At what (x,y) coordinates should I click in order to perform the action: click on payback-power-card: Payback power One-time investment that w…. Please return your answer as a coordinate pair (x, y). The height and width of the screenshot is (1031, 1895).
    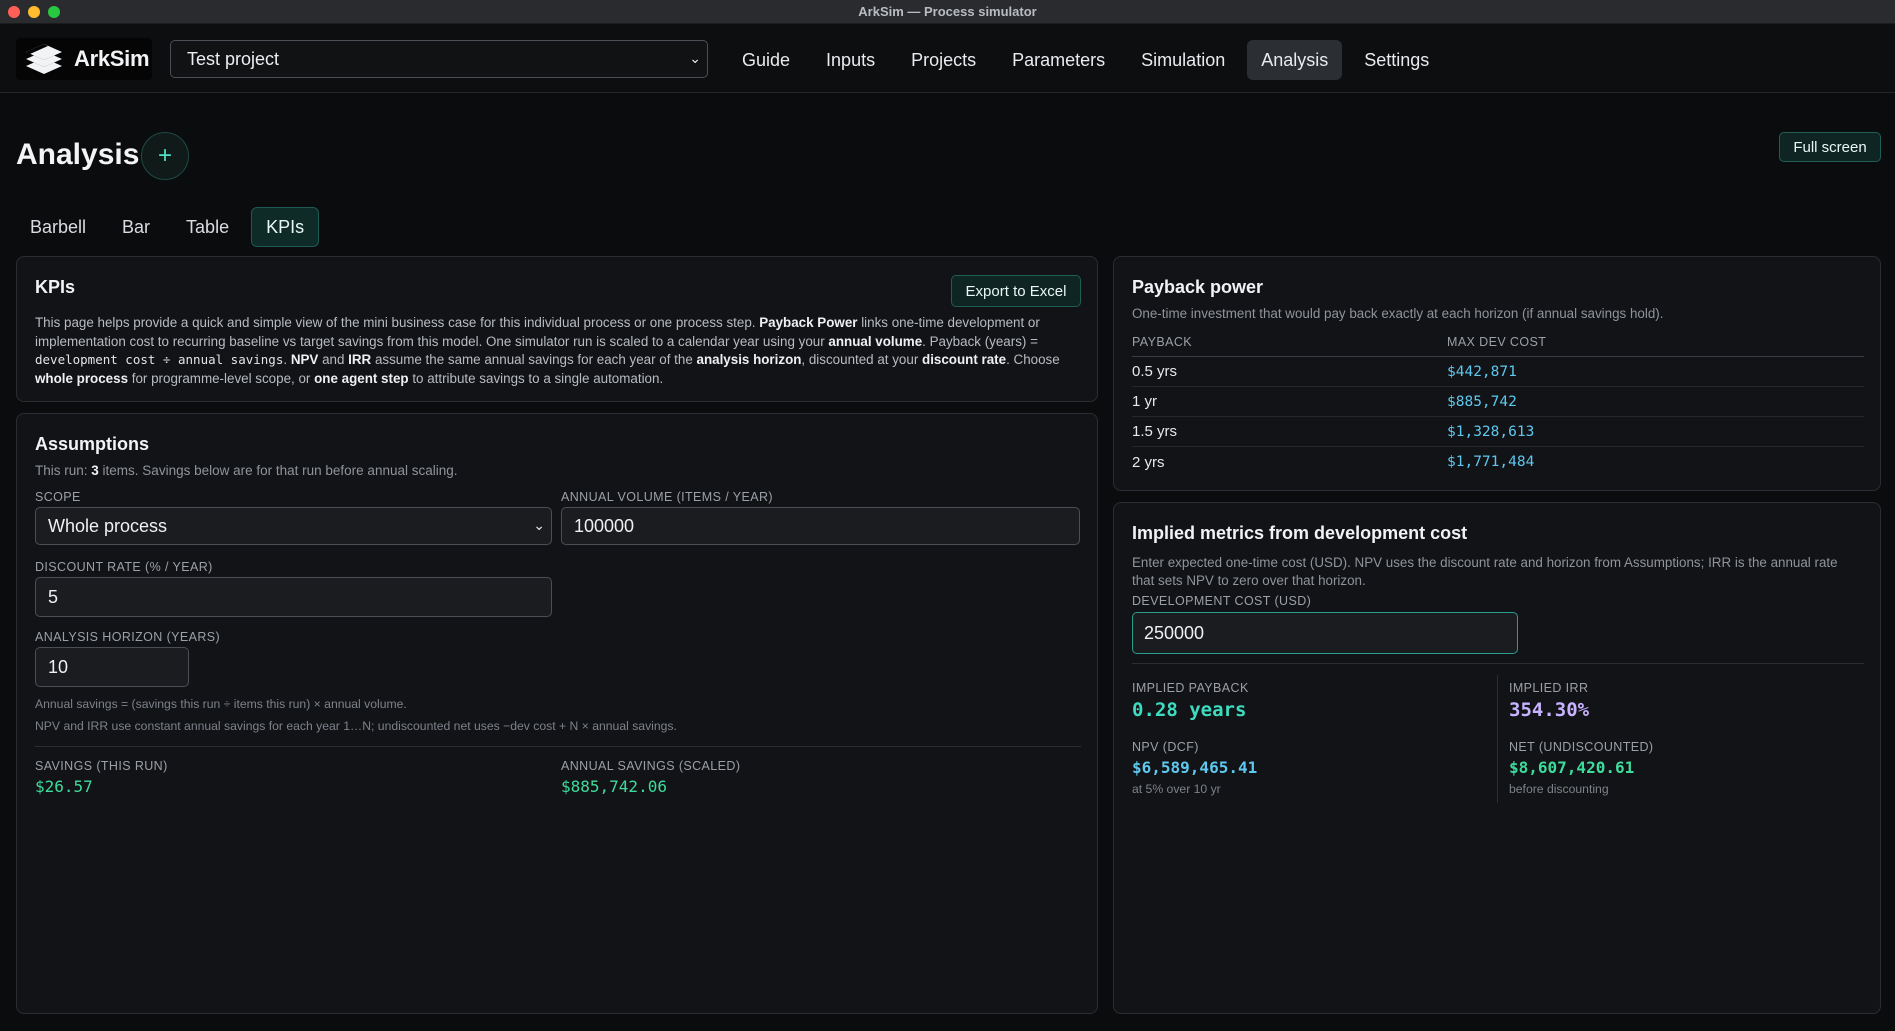
    Looking at the image, I should click on (1497, 373).